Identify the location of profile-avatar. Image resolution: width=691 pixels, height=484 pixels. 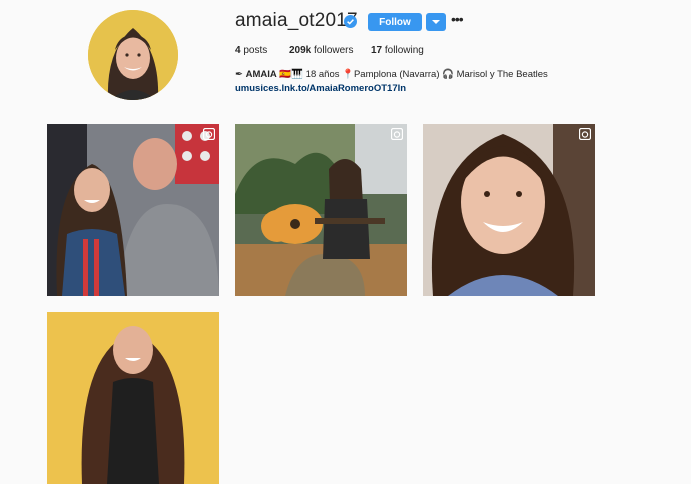
(133, 55).